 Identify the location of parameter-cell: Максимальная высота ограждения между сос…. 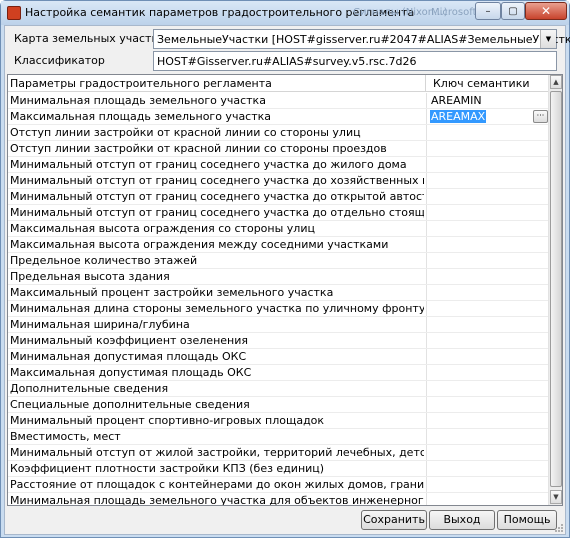
(199, 244).